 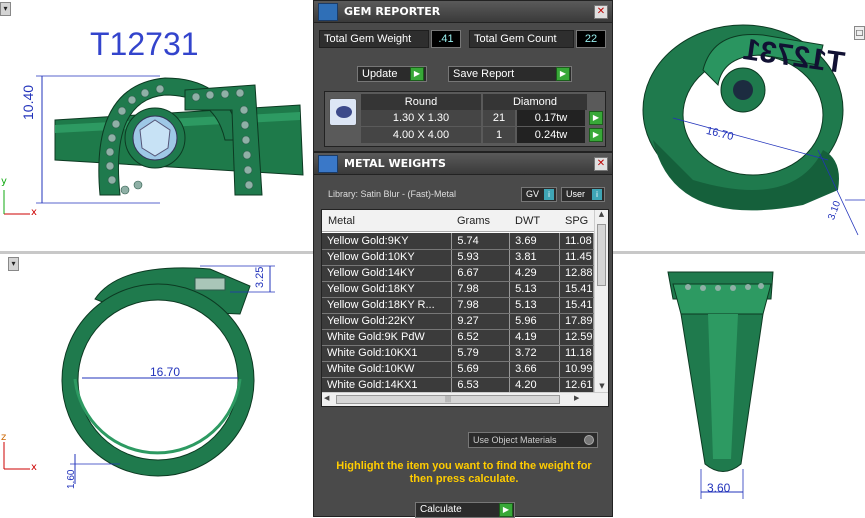 I want to click on header-grams: Grams, so click(x=473, y=221).